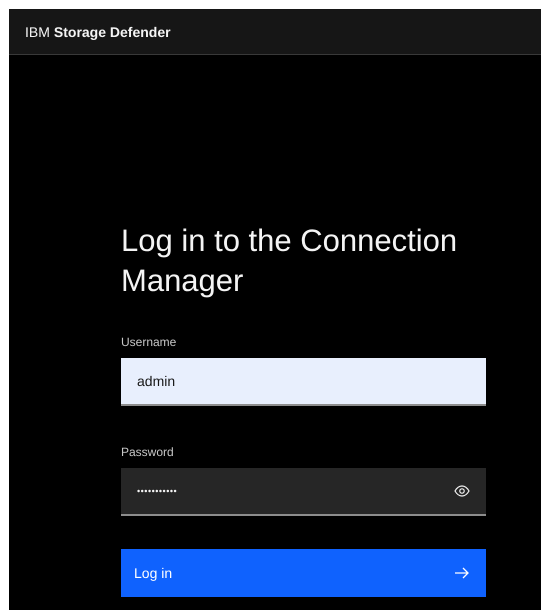 The height and width of the screenshot is (610, 541). What do you see at coordinates (112, 32) in the screenshot?
I see `product-name: Storage Defender` at bounding box center [112, 32].